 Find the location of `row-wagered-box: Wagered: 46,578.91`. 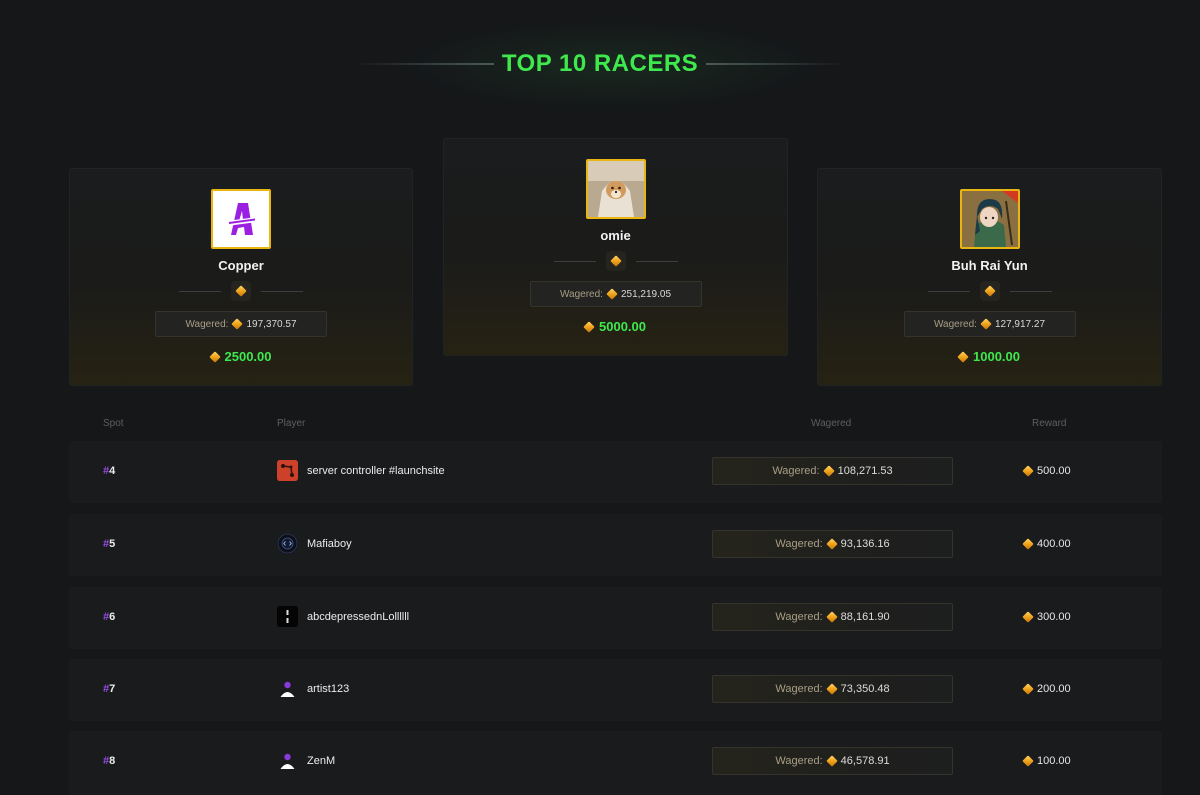

row-wagered-box: Wagered: 46,578.91 is located at coordinates (832, 761).